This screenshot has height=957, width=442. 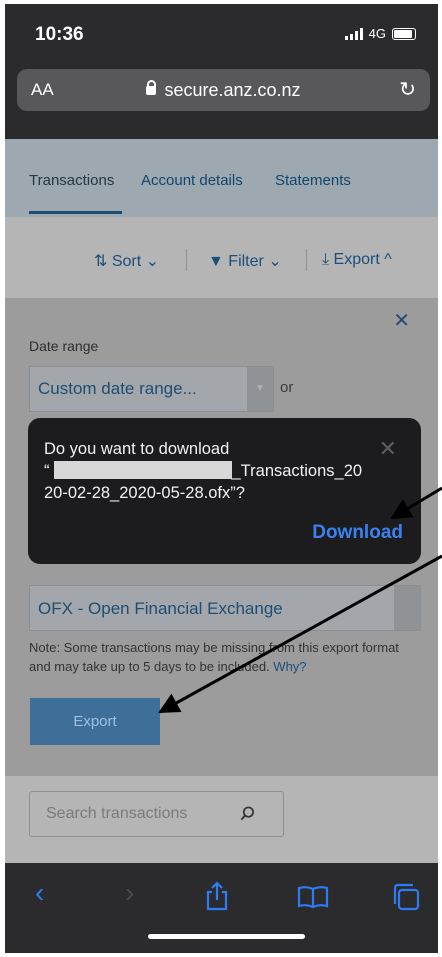 What do you see at coordinates (137, 449) in the screenshot?
I see `dialog-line-1: Do you want to download` at bounding box center [137, 449].